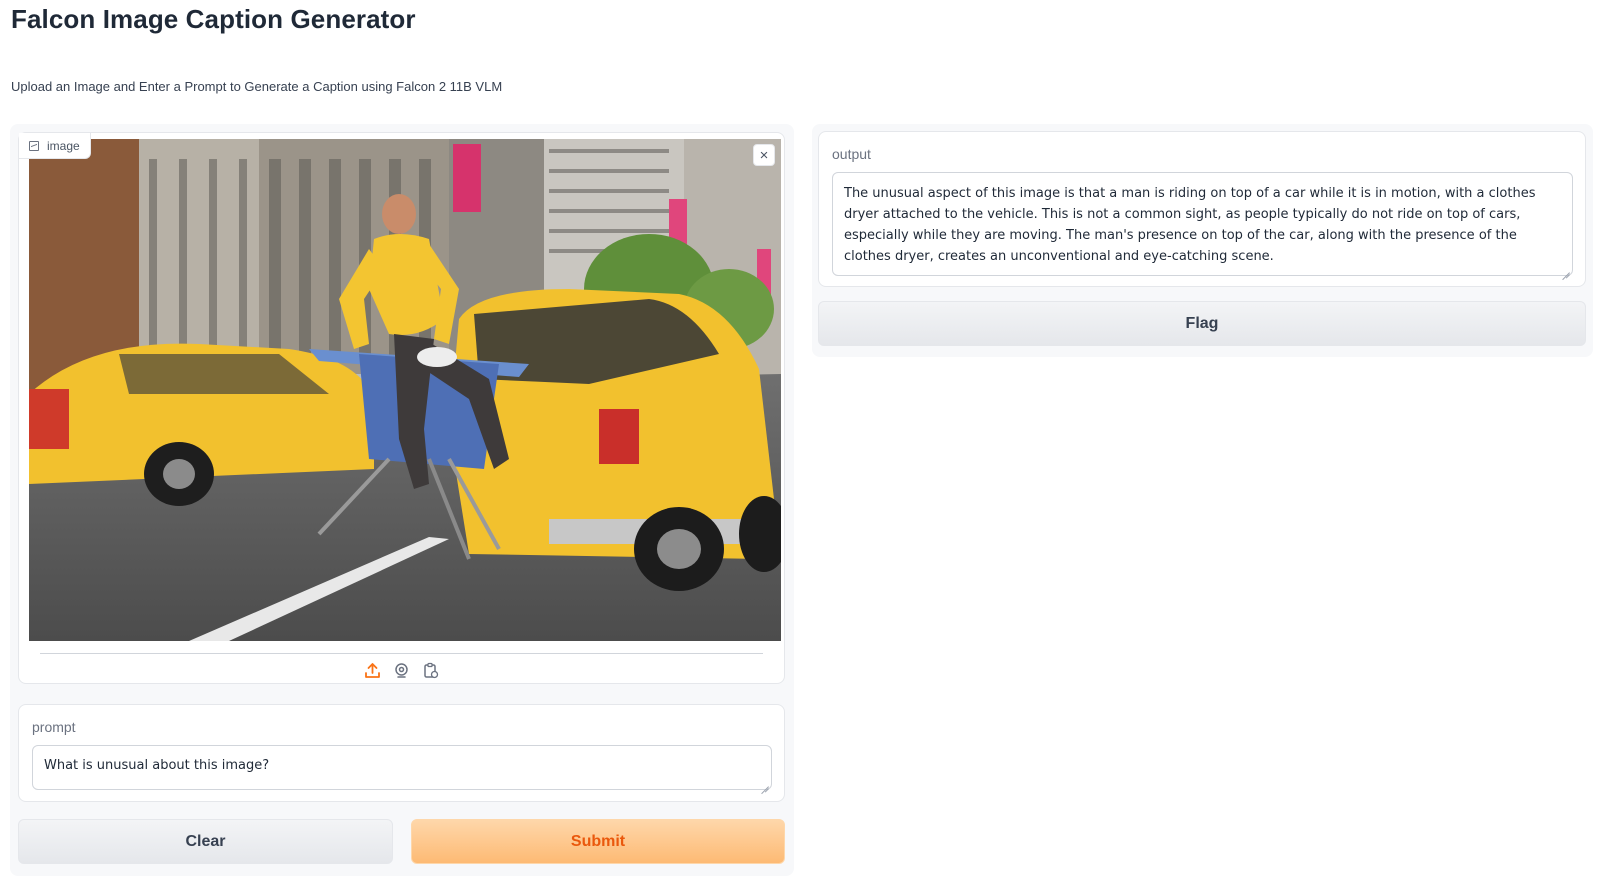 This screenshot has height=877, width=1600. I want to click on clipboard-icon, so click(430, 670).